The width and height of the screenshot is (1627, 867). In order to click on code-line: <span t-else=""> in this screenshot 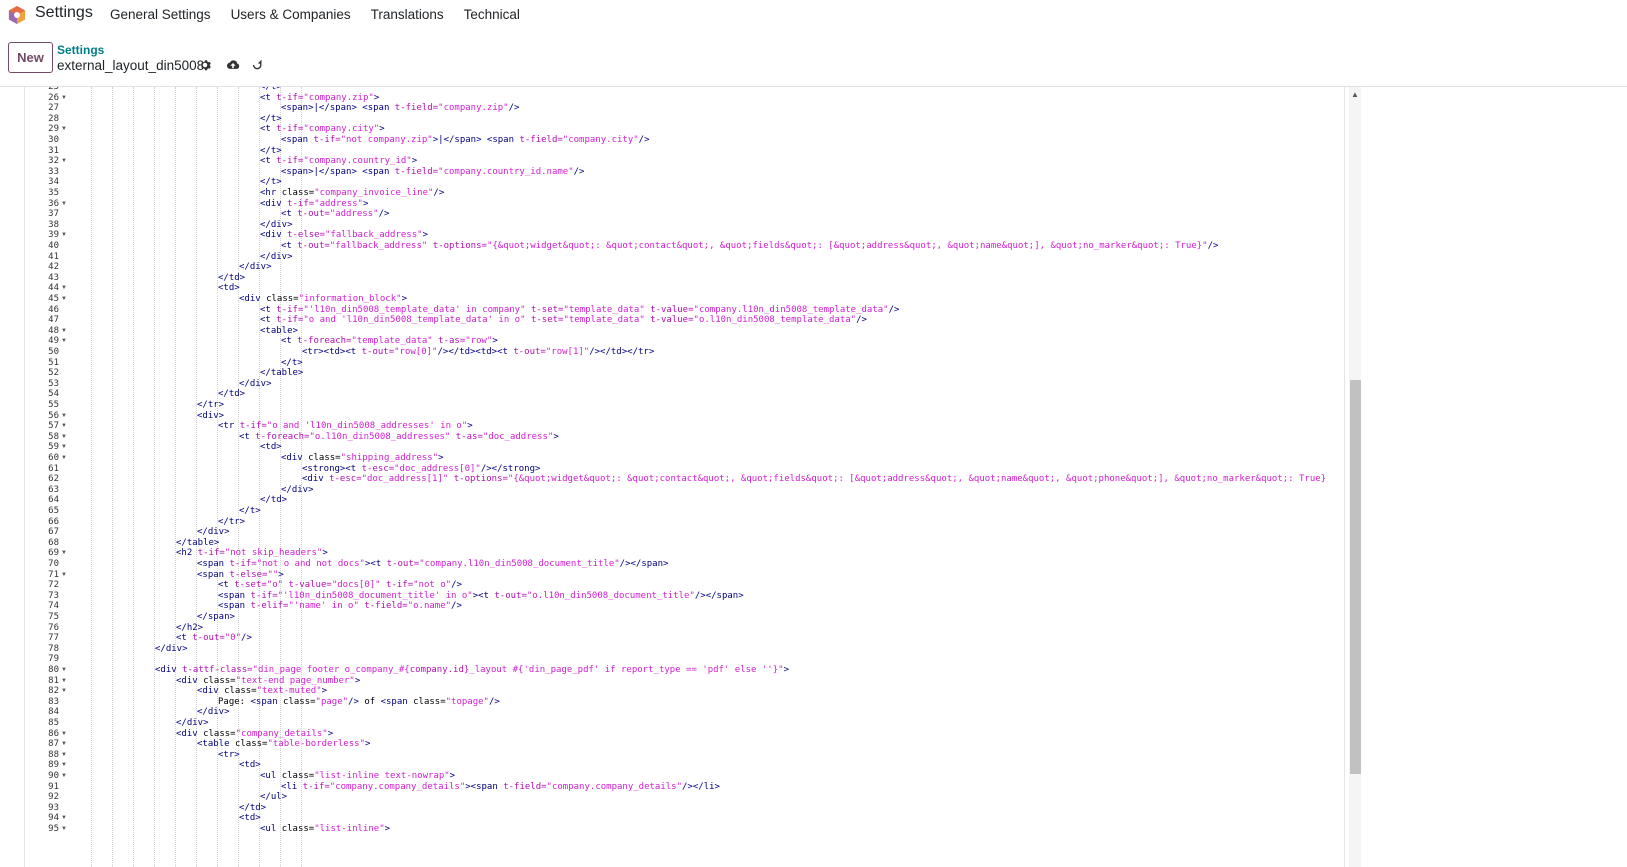, I will do `click(707, 575)`.